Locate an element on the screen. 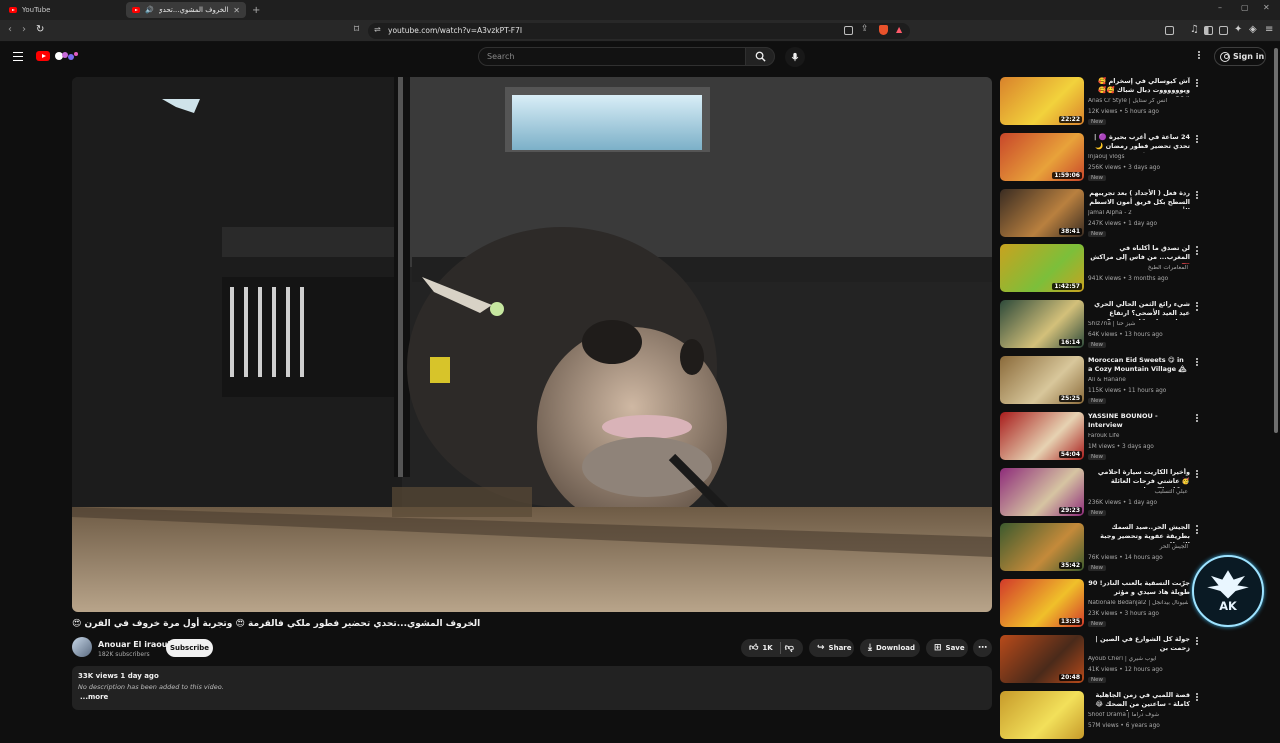 Image resolution: width=1280 pixels, height=743 pixels. tab-close-icon: ✕ is located at coordinates (236, 10).